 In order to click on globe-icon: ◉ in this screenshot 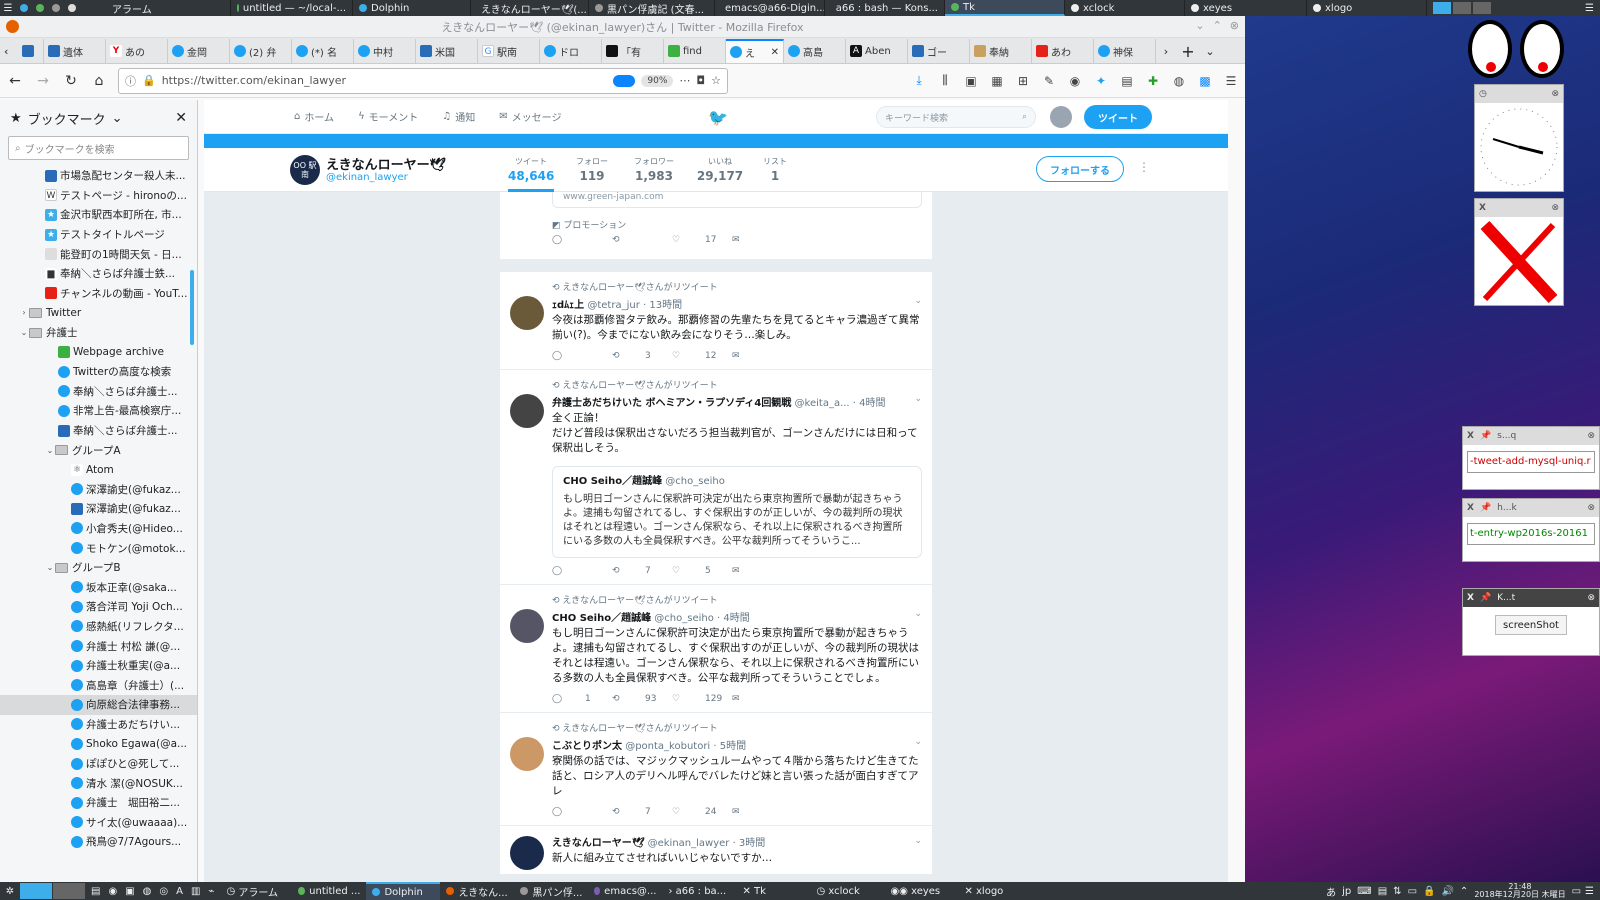, I will do `click(112, 891)`.